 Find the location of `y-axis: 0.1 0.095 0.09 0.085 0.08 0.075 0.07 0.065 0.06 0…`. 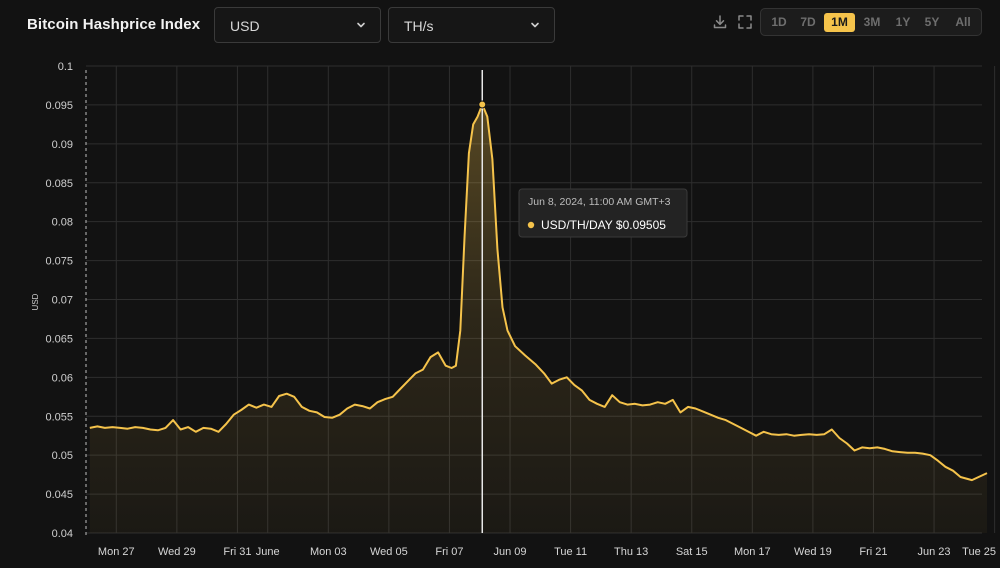

y-axis: 0.1 0.095 0.09 0.085 0.08 0.075 0.07 0.065 0.06 0… is located at coordinates (59, 300).